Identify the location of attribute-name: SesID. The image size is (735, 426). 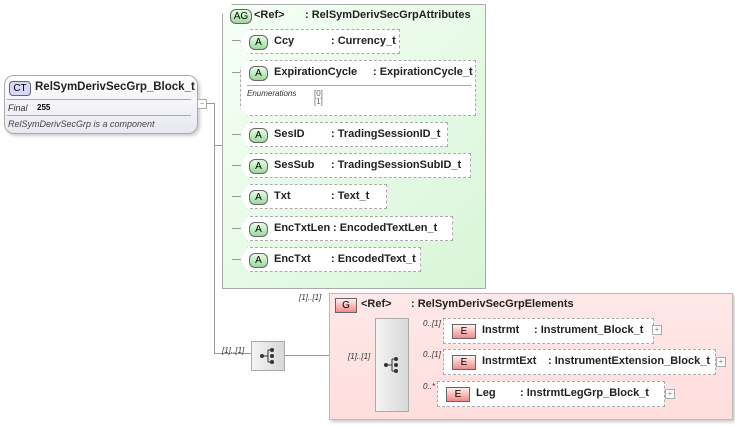
(289, 134).